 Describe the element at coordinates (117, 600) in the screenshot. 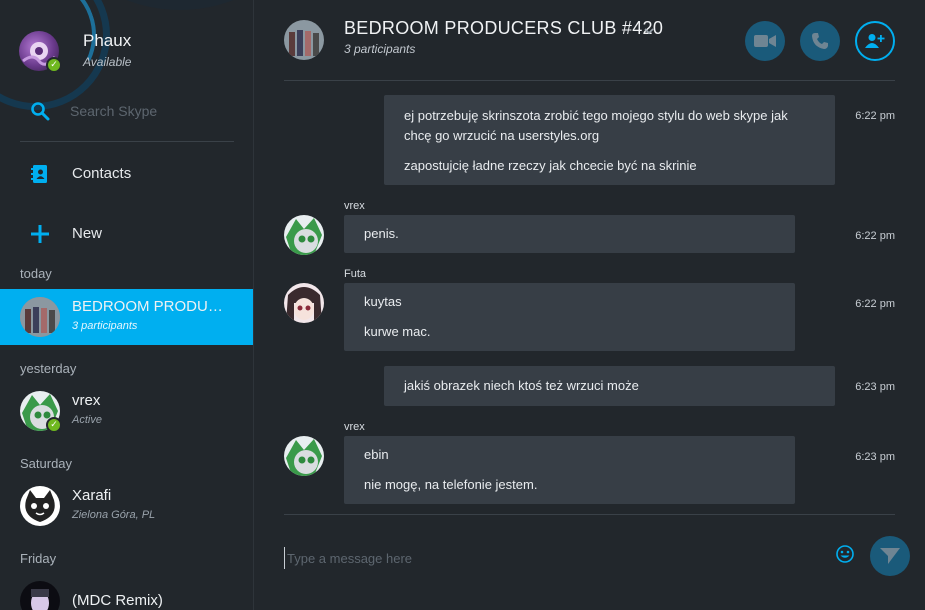

I see `conversation-name: (MDC Remix)` at that location.